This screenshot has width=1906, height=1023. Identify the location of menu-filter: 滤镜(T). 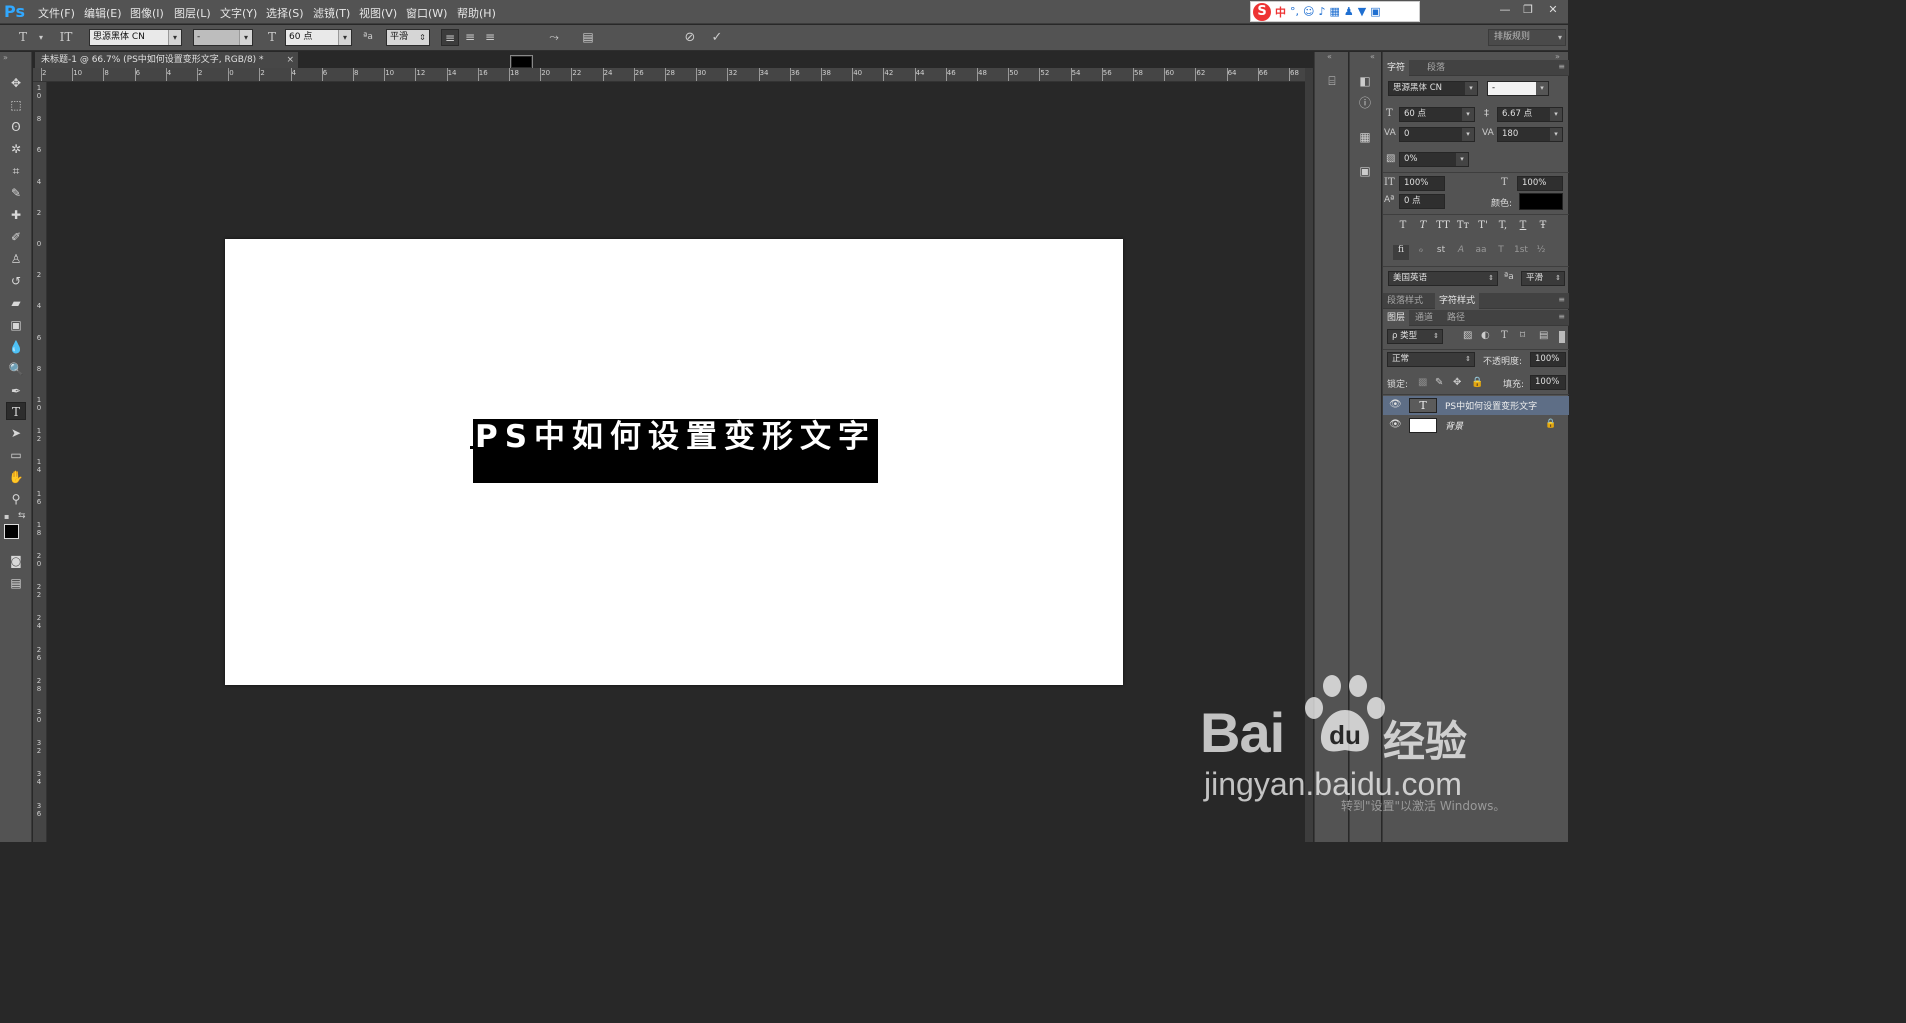
(331, 13).